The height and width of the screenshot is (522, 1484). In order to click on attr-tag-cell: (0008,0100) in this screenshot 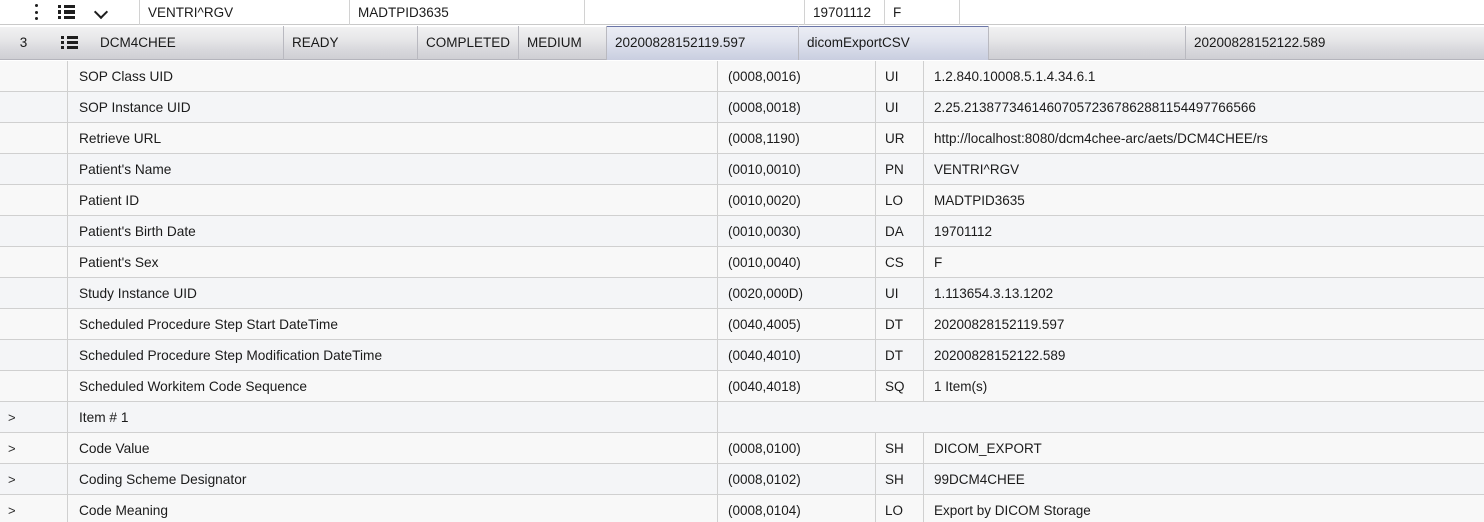, I will do `click(797, 448)`.